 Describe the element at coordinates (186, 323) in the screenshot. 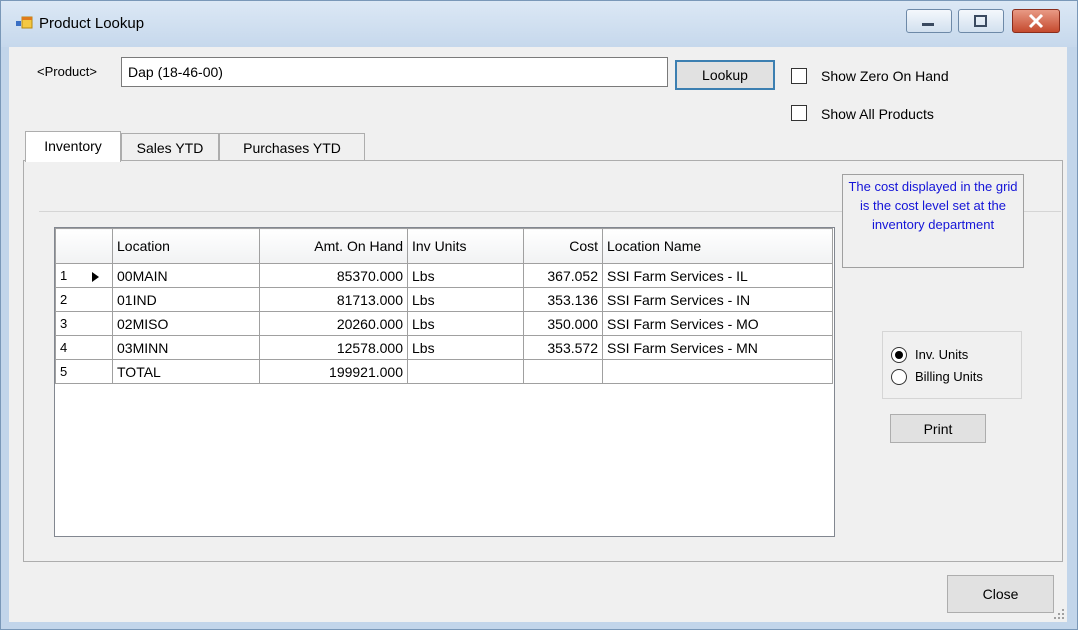

I see `cell-location: 02MISO` at that location.